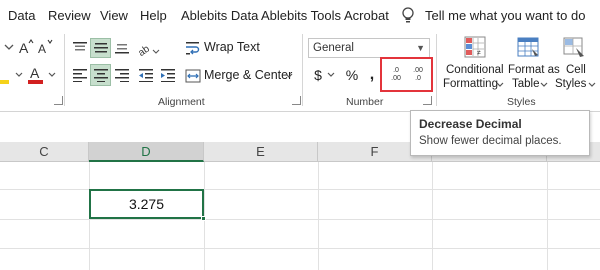 This screenshot has height=270, width=600. I want to click on top-align-icon, so click(80, 48).